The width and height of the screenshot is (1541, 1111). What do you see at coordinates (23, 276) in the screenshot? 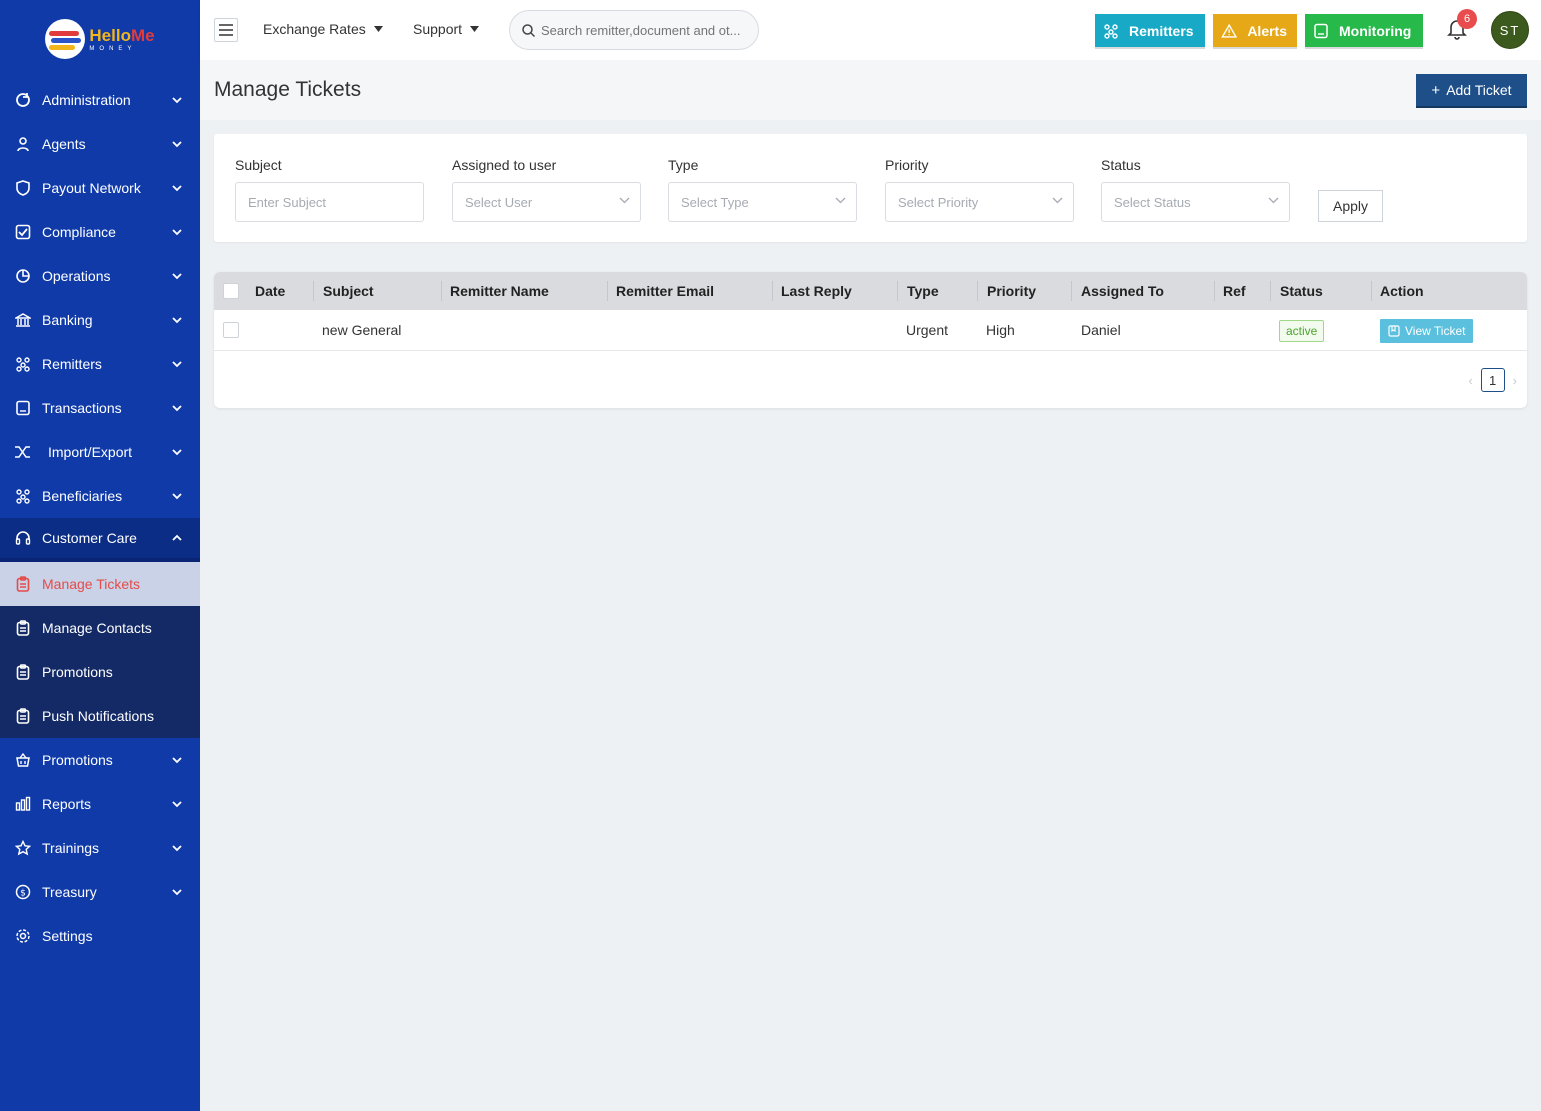
I see `pie-chart-icon` at bounding box center [23, 276].